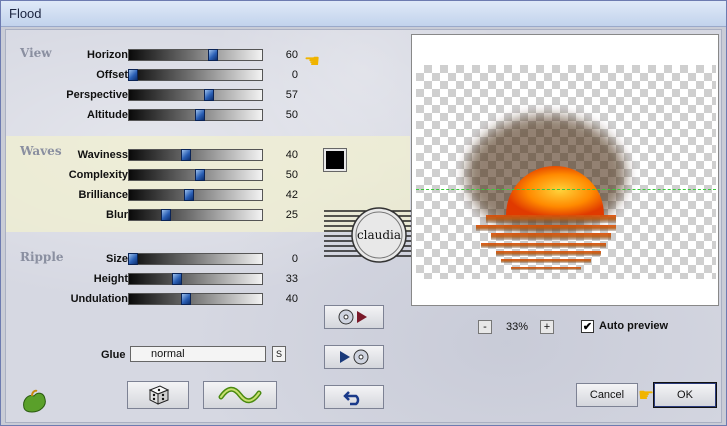  I want to click on disc-arrow-icon, so click(352, 317).